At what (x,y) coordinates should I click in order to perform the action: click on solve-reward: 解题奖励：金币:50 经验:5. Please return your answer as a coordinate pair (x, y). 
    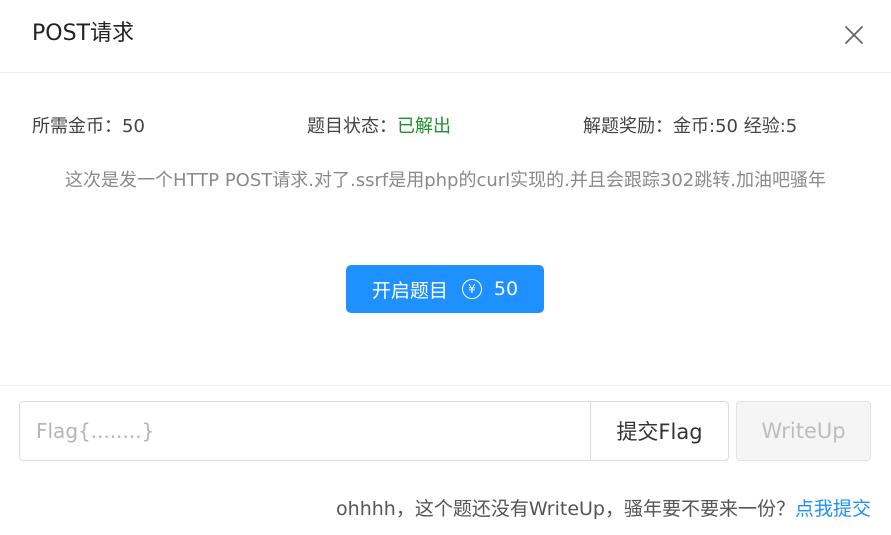
    Looking at the image, I should click on (690, 127).